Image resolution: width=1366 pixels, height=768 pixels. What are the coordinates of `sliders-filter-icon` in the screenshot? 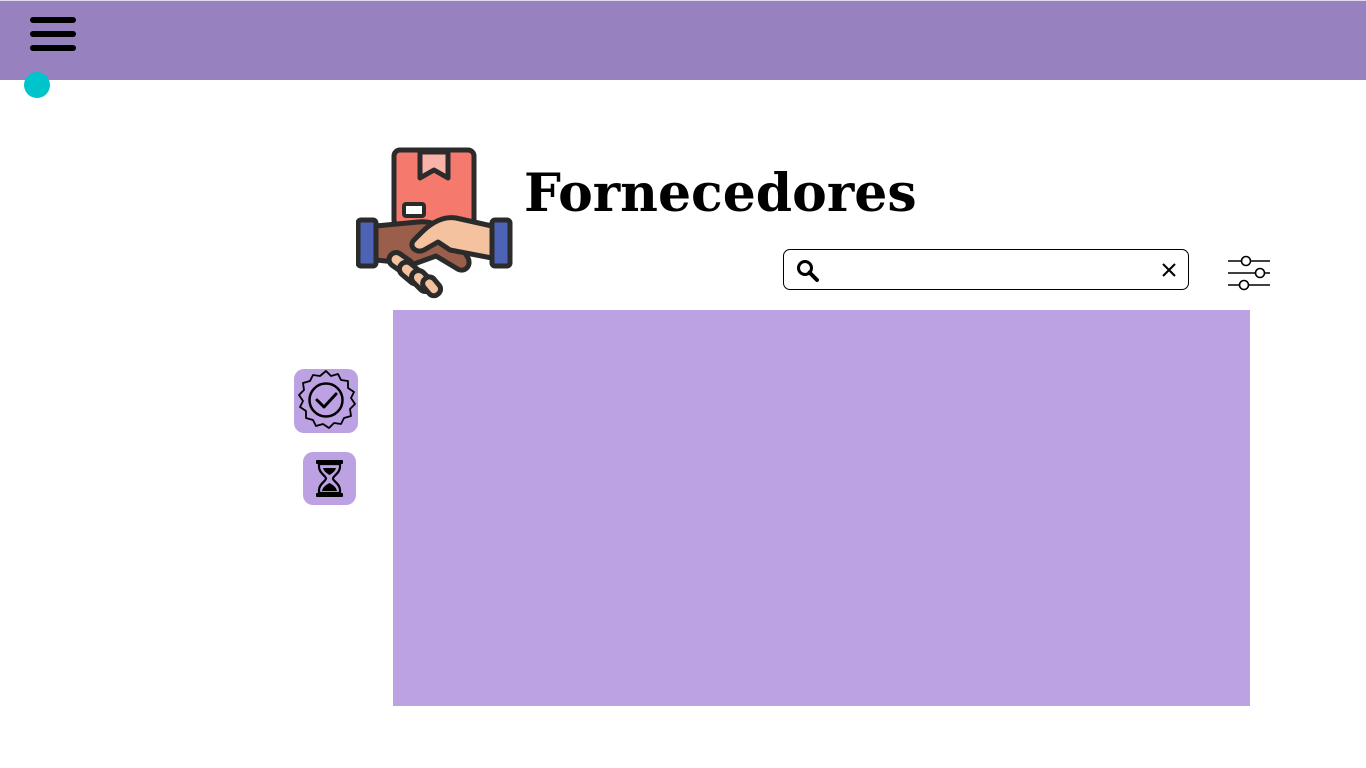 It's located at (1249, 273).